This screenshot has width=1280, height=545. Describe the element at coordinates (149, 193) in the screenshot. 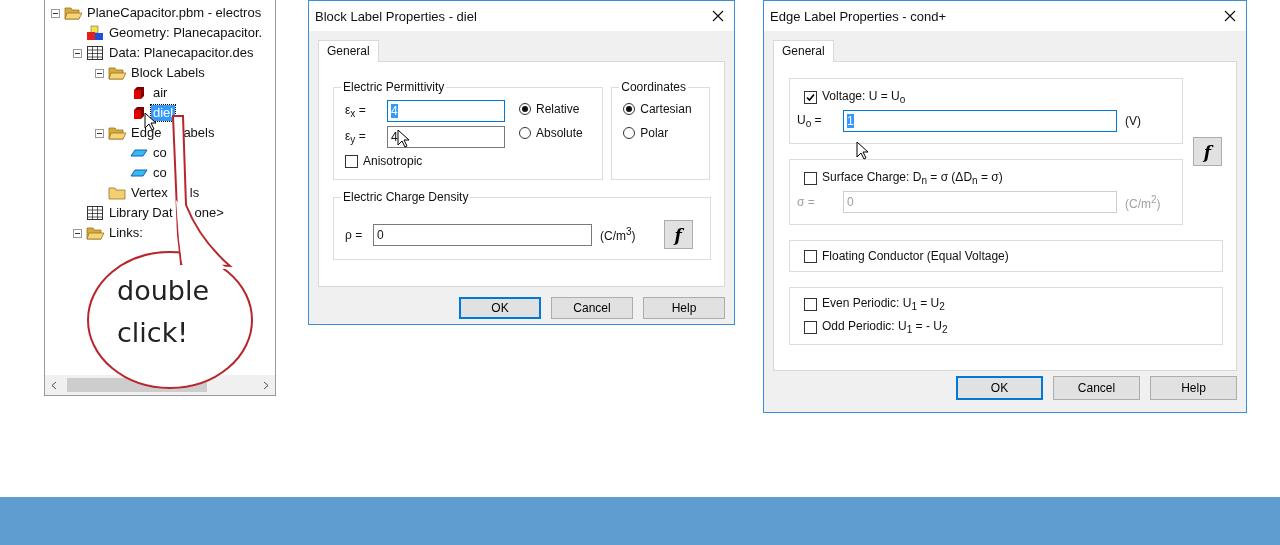

I see `tree-item: Vertex` at that location.